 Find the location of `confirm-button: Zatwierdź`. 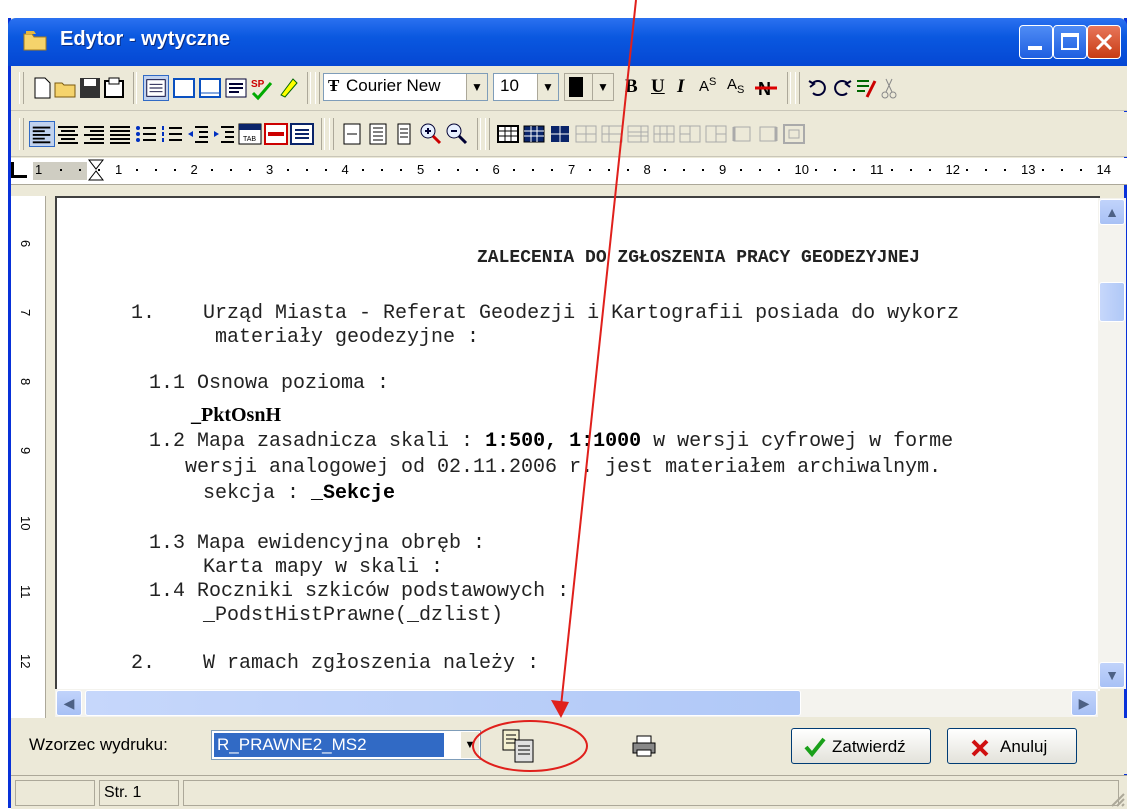

confirm-button: Zatwierdź is located at coordinates (861, 746).